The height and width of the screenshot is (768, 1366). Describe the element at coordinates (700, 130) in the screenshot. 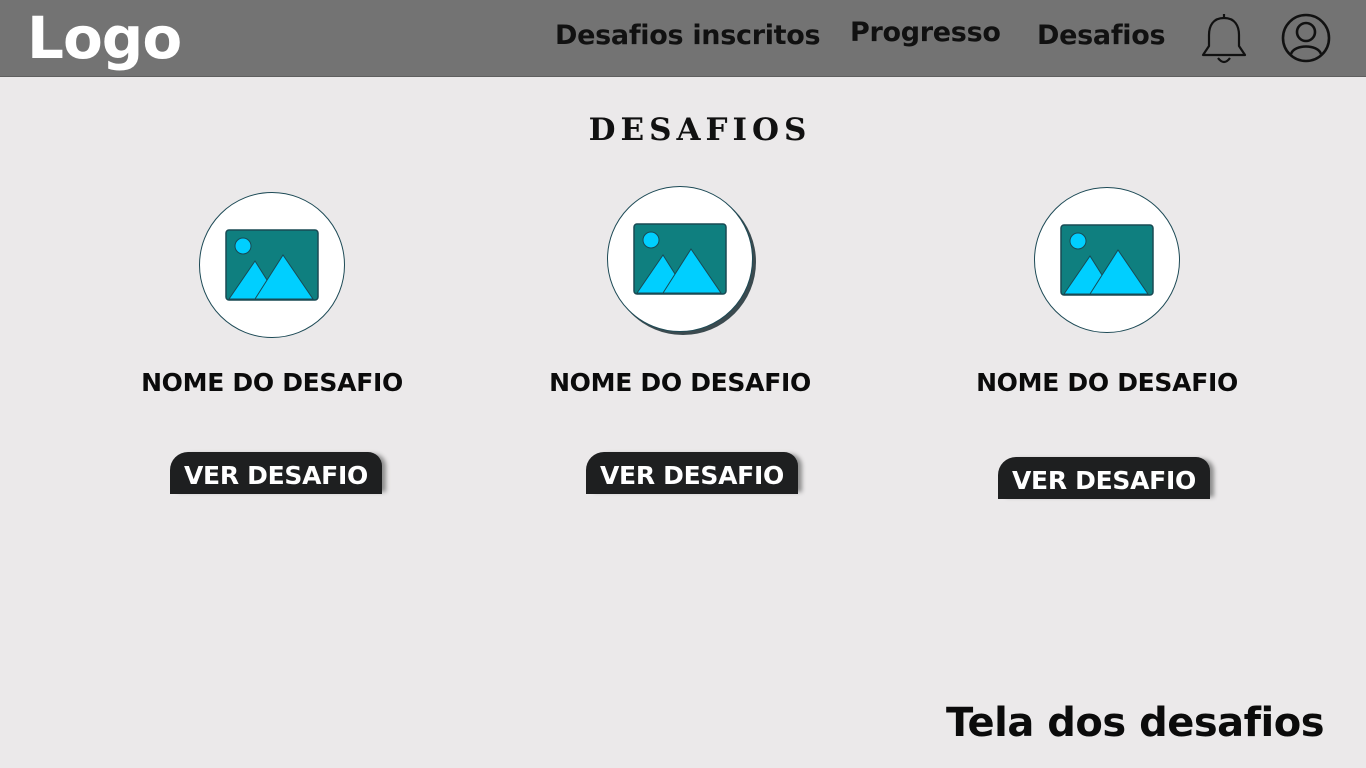

I see `page-title: DESAFIOS` at that location.